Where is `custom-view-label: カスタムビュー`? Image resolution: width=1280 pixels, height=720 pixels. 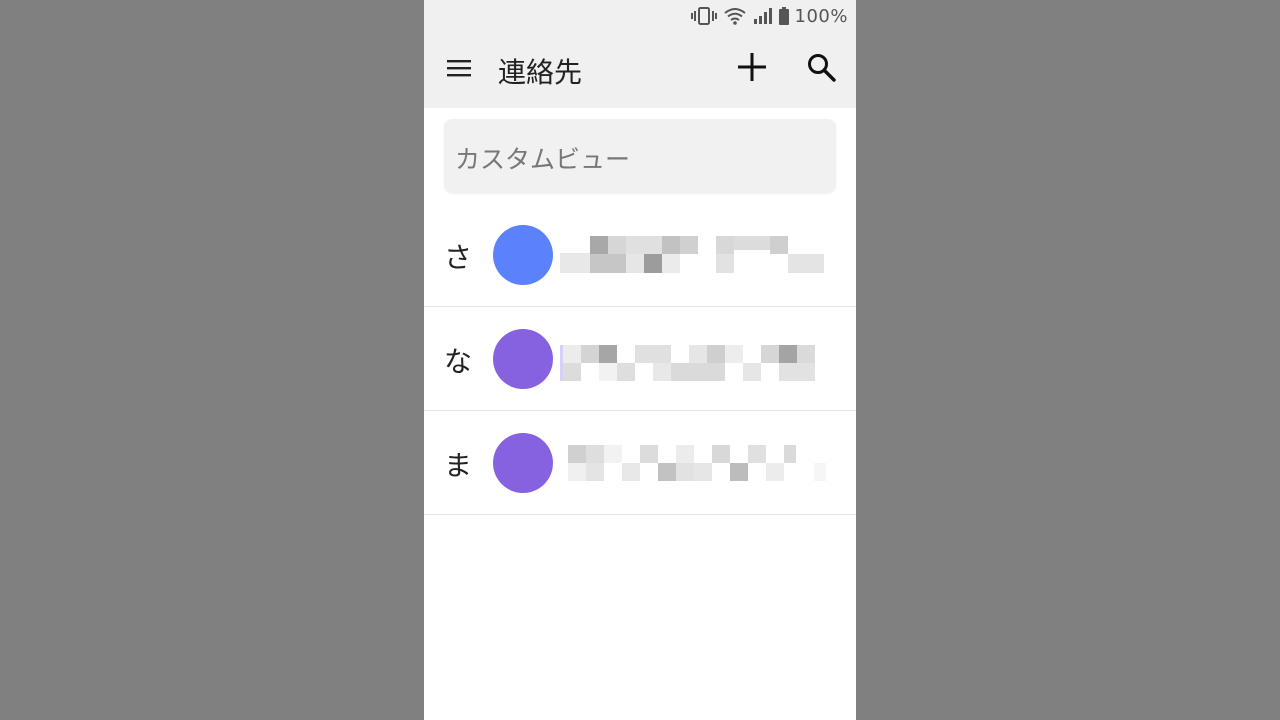 custom-view-label: カスタムビュー is located at coordinates (543, 159).